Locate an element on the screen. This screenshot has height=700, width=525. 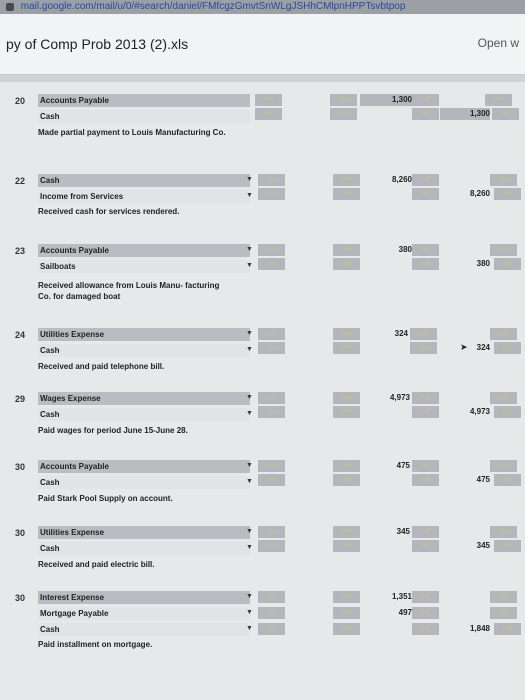
debit-amount: 324 is located at coordinates (384, 334).